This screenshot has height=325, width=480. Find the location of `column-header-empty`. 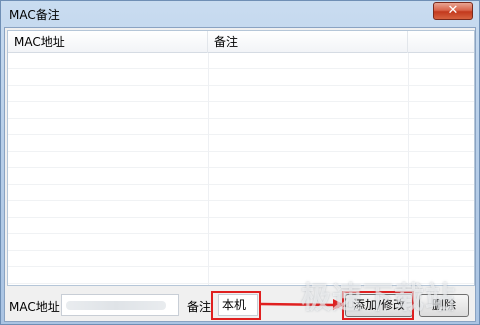

column-header-empty is located at coordinates (441, 42).